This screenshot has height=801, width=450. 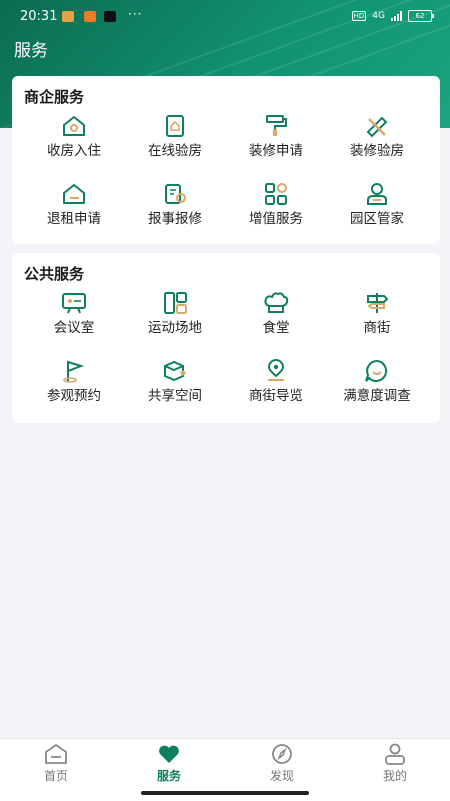 What do you see at coordinates (175, 151) in the screenshot?
I see `service-label: 在线验房` at bounding box center [175, 151].